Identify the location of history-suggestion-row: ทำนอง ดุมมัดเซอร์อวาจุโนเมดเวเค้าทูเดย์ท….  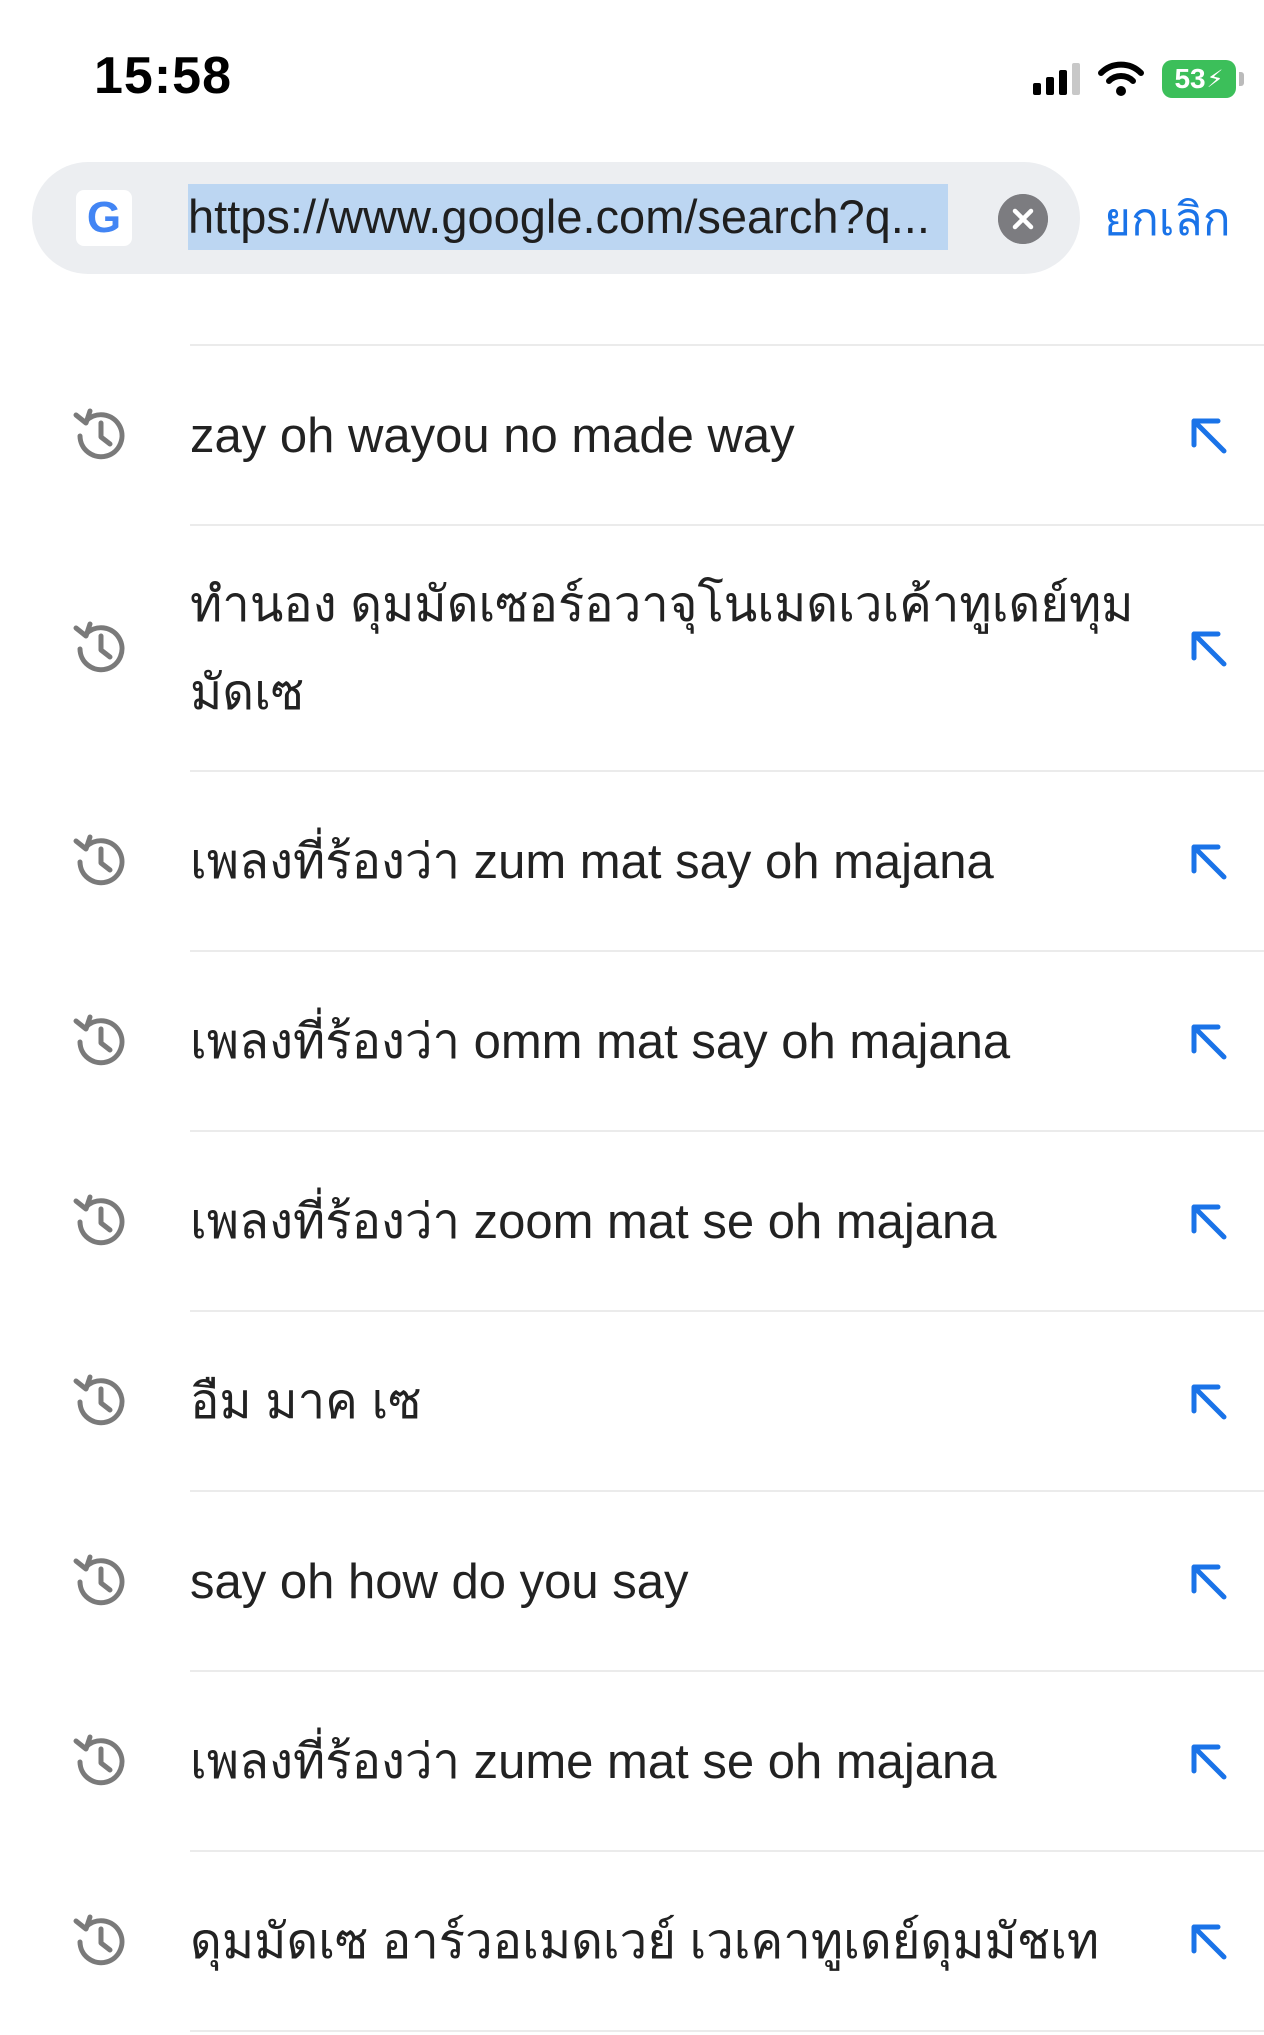
(632, 649).